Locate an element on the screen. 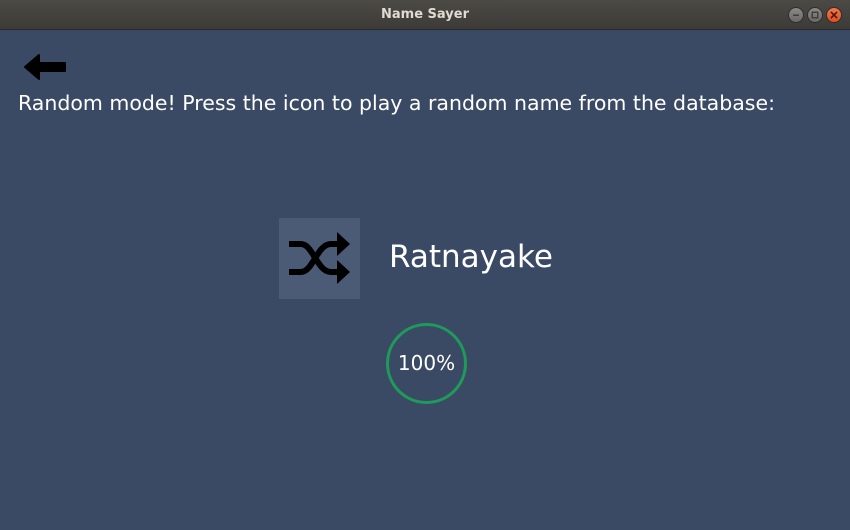 The image size is (850, 530). minimize-button is located at coordinates (796, 15).